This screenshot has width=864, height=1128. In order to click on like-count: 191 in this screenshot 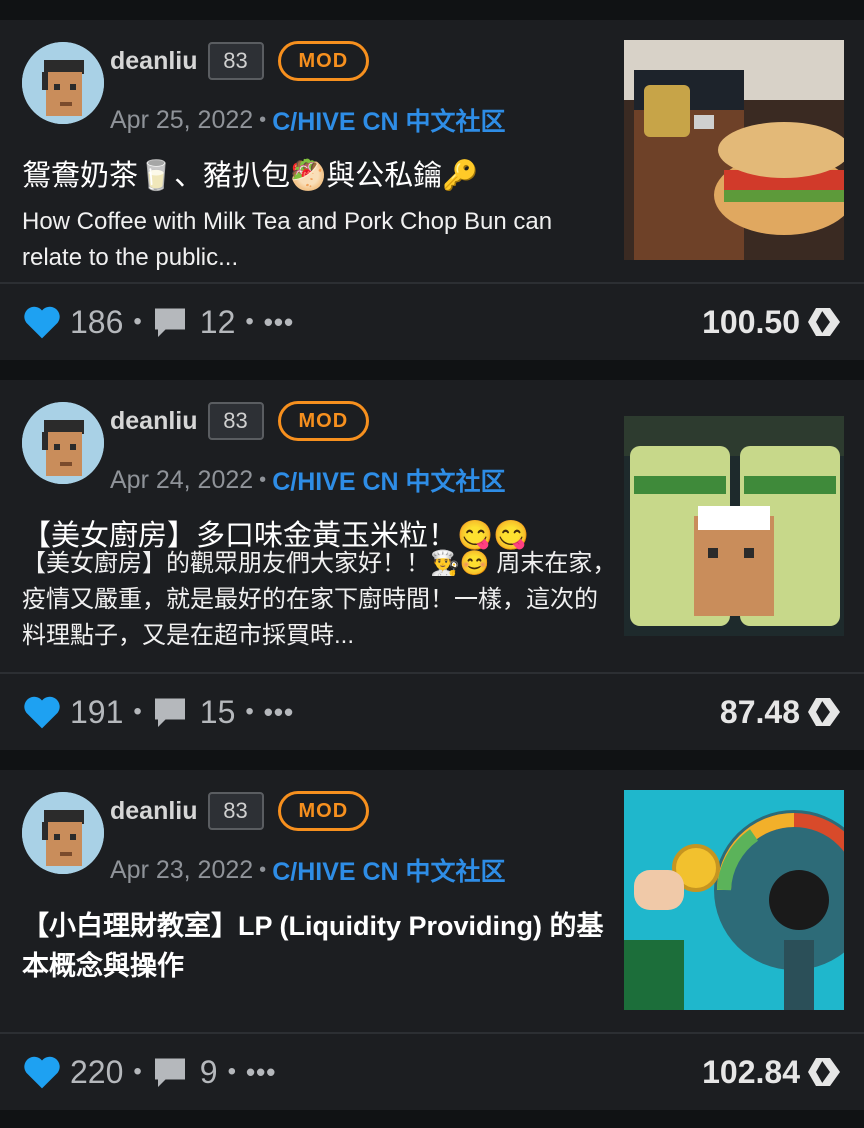, I will do `click(97, 711)`.